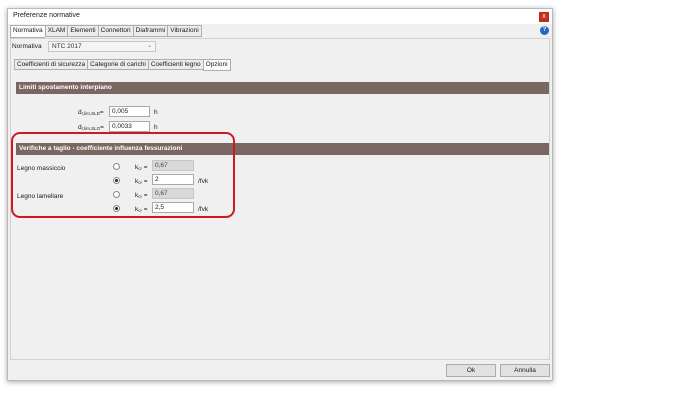 This screenshot has width=680, height=413. Describe the element at coordinates (27, 31) in the screenshot. I see `tab-normativa: Normativa` at that location.